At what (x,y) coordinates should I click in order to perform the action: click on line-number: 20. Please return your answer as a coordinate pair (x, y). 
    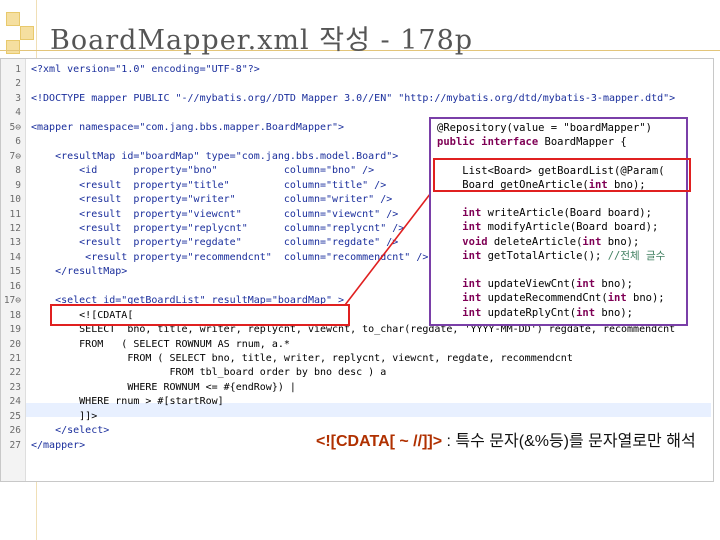
    Looking at the image, I should click on (15, 344).